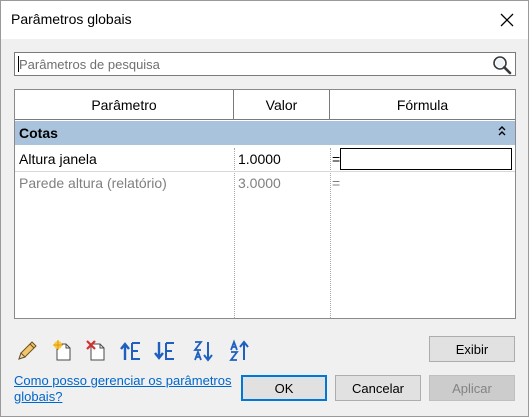 The width and height of the screenshot is (529, 417). I want to click on column-header-parameter: Parâmetro, so click(124, 105).